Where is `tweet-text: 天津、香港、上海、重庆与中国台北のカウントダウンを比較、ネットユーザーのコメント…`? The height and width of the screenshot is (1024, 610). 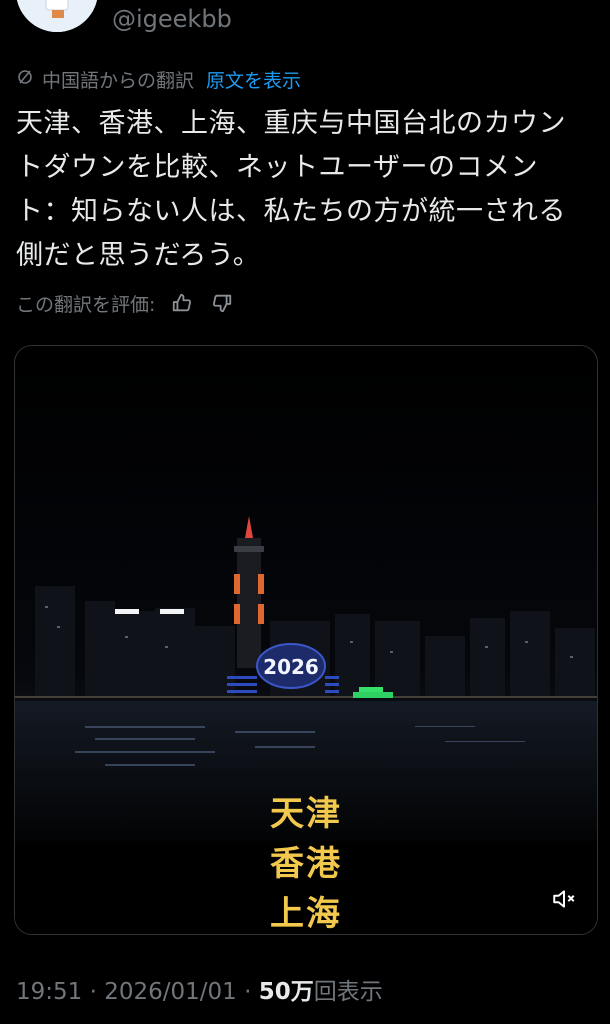 tweet-text: 天津、香港、上海、重庆与中国台北のカウントダウンを比較、ネットユーザーのコメント… is located at coordinates (291, 189).